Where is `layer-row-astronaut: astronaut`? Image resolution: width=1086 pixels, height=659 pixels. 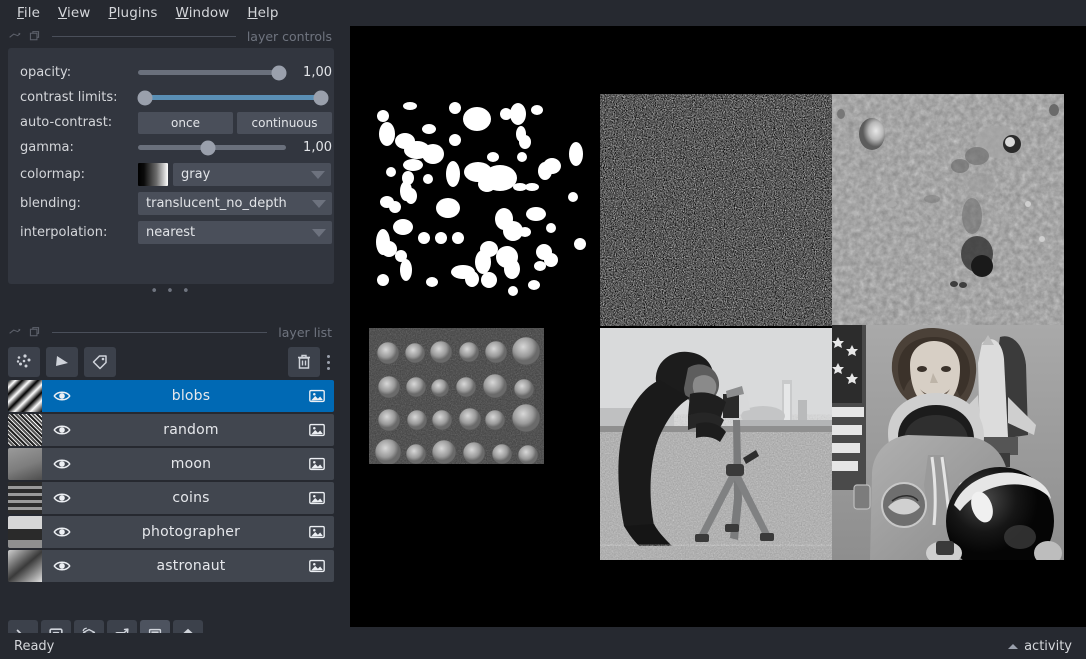
layer-row-astronaut: astronaut is located at coordinates (171, 566).